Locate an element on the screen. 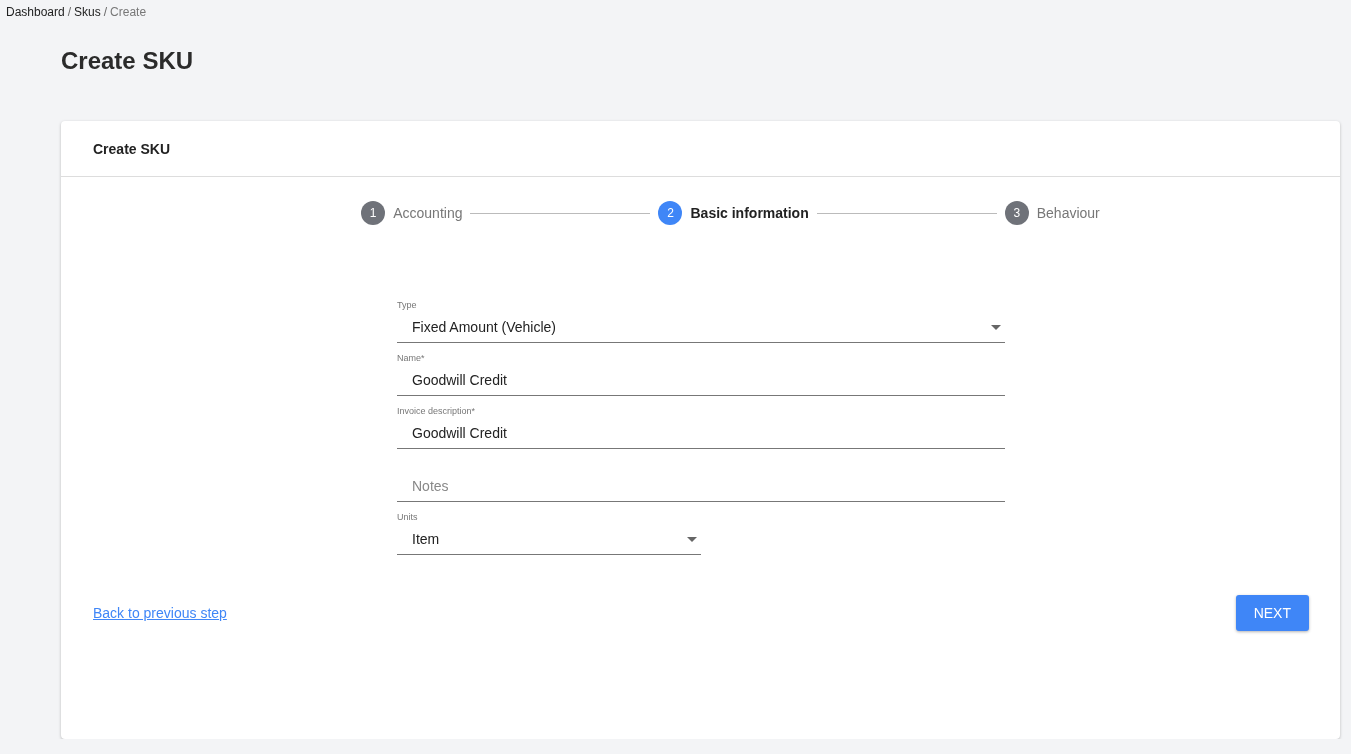 This screenshot has height=754, width=1351. select-field: Fixed Amount (Vehicle) is located at coordinates (701, 327).